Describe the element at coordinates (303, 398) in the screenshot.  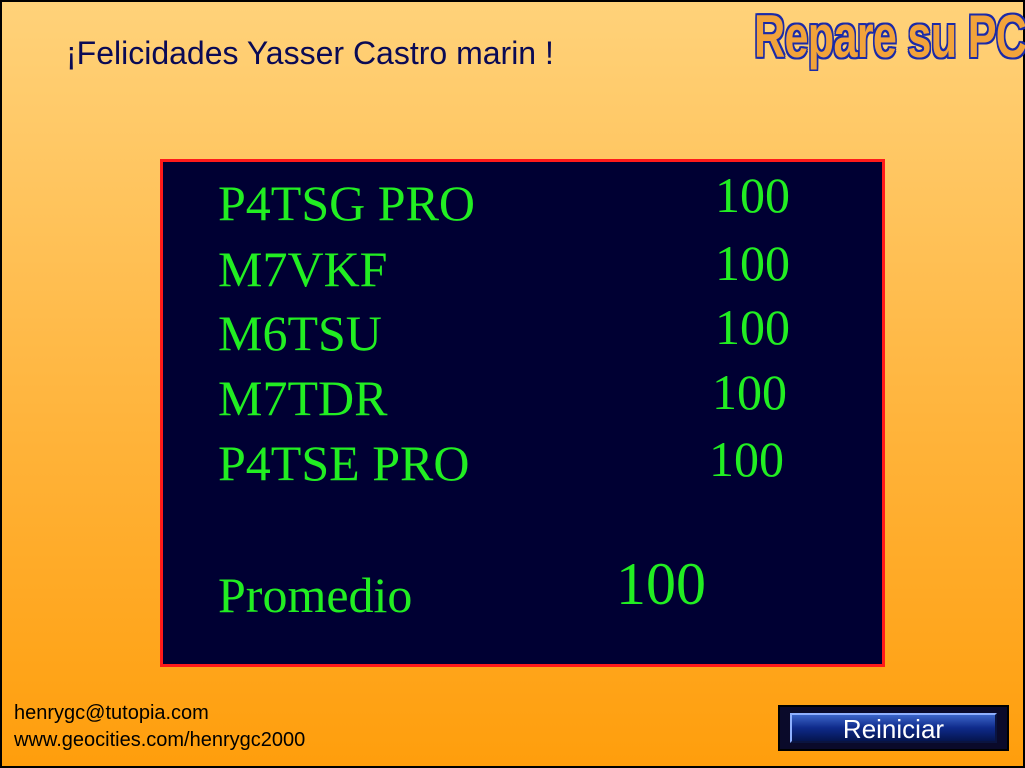
I see `result-label-m7tdr: M7TDR` at that location.